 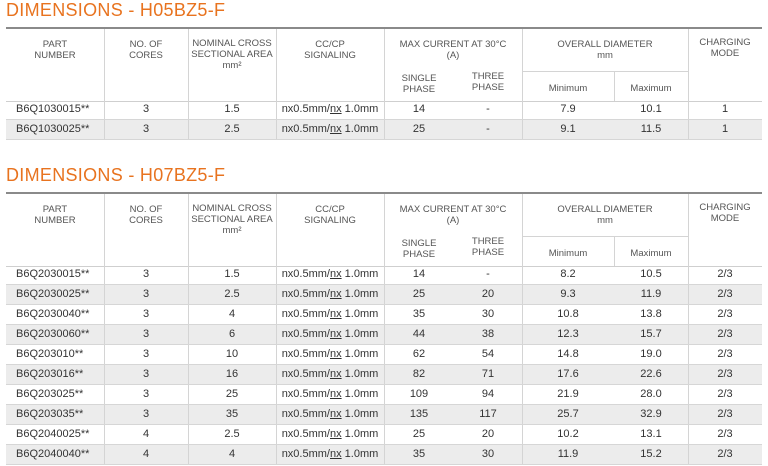 I want to click on header-line: OVERALL DIAMETER, so click(x=605, y=209).